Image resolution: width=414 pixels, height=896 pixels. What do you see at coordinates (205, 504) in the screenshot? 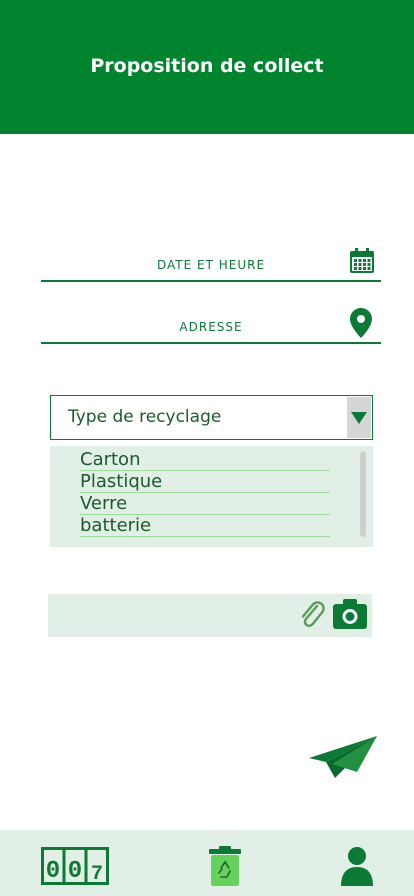
I see `option-verre: Verre` at bounding box center [205, 504].